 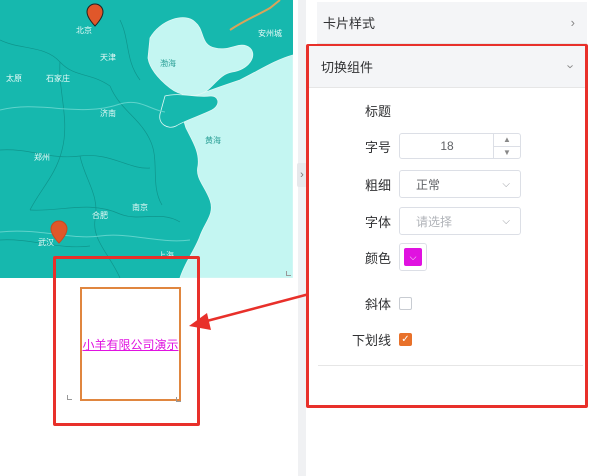 I want to click on increment-icon: ▲, so click(x=507, y=140).